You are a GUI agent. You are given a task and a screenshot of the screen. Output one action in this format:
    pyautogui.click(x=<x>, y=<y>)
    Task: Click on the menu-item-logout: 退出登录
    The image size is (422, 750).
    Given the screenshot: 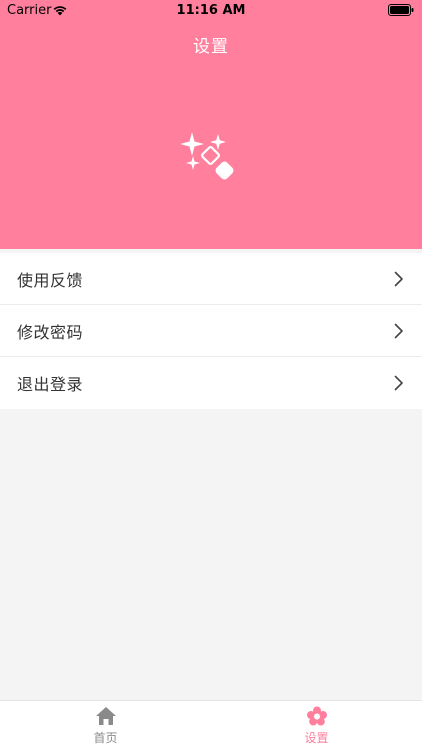 What is the action you would take?
    pyautogui.click(x=211, y=383)
    